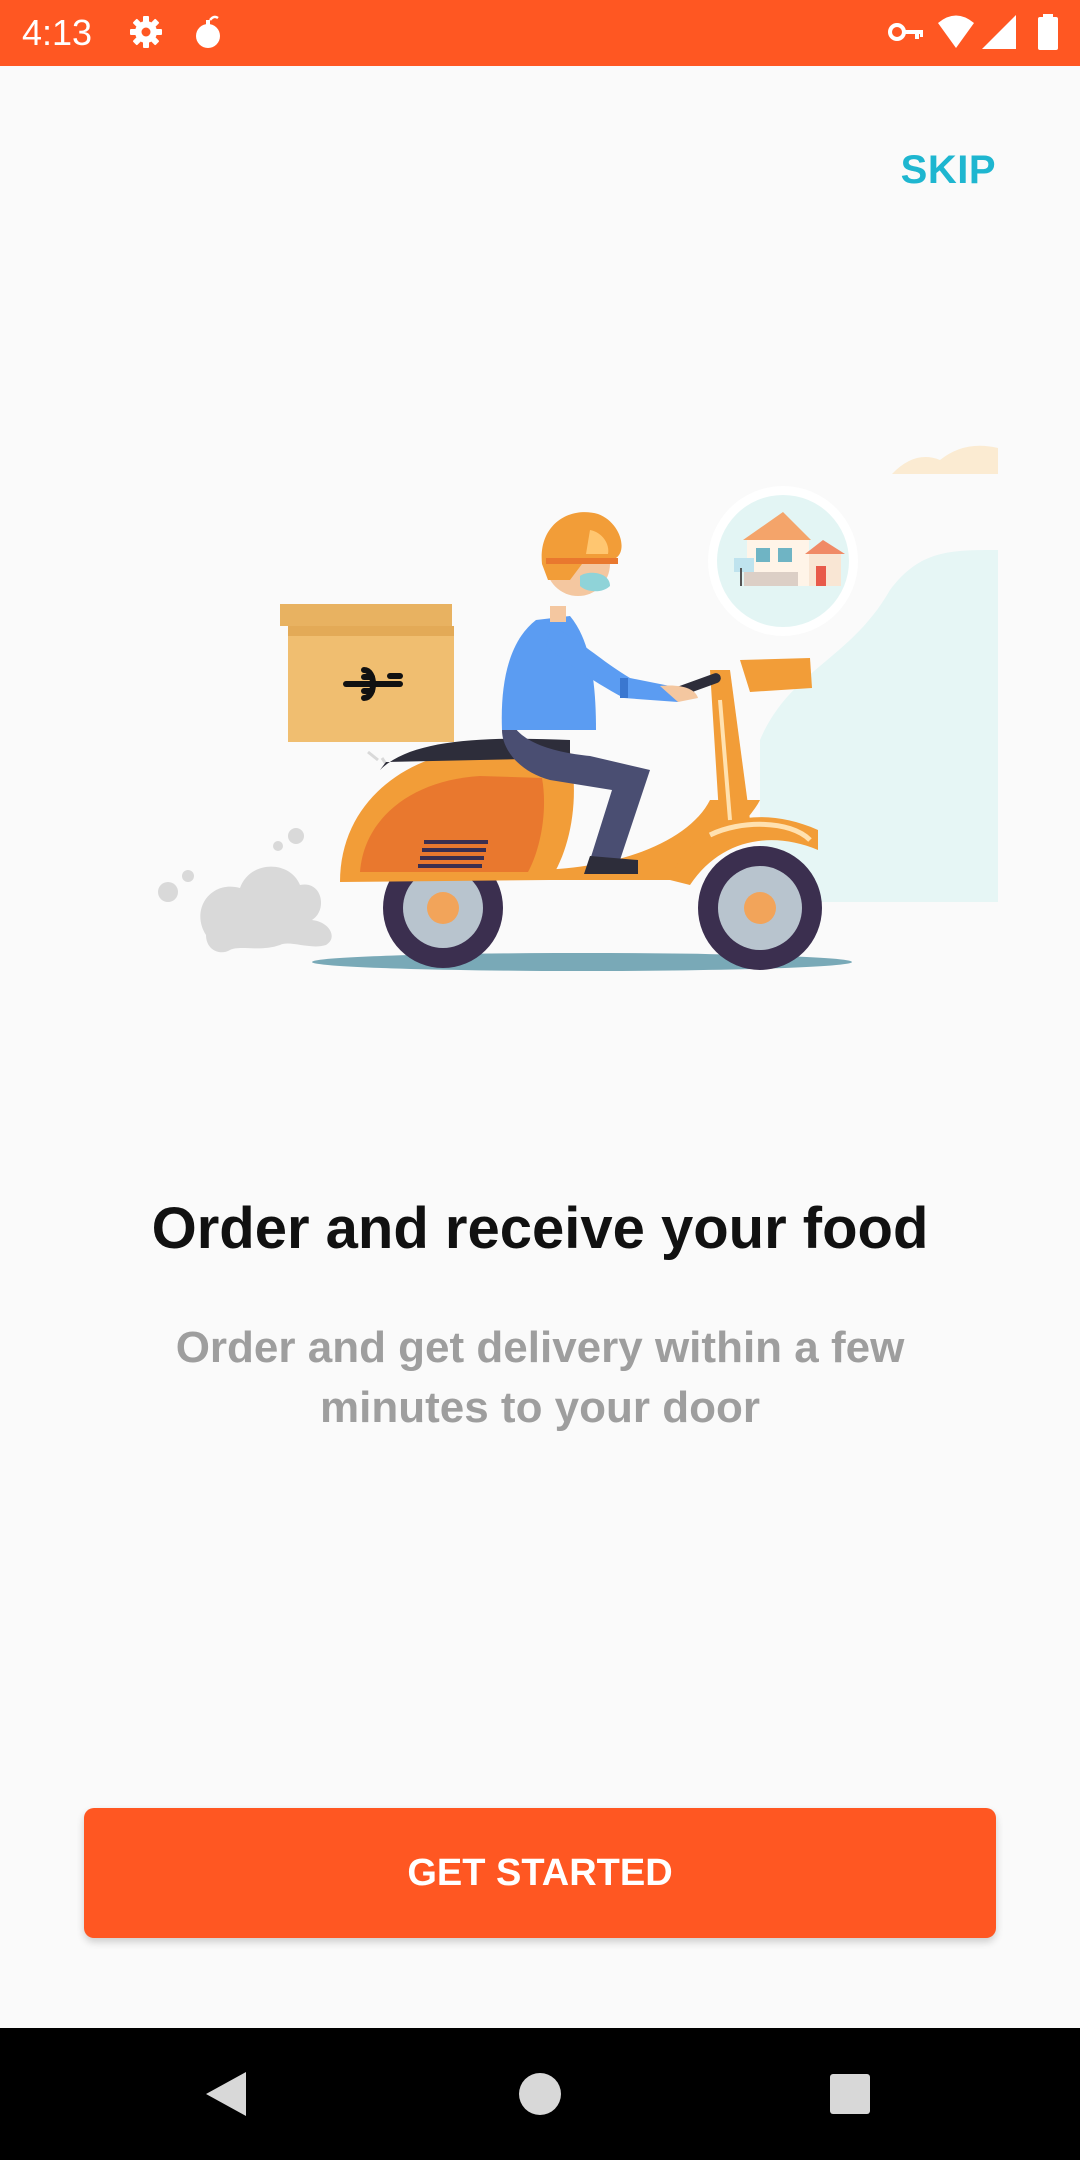 This screenshot has height=2160, width=1080. I want to click on front-wheel, so click(760, 908).